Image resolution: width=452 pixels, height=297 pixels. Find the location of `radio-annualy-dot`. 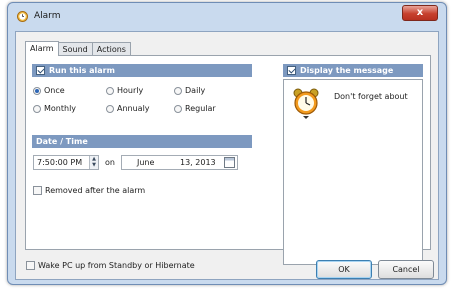

radio-annualy-dot is located at coordinates (110, 108).